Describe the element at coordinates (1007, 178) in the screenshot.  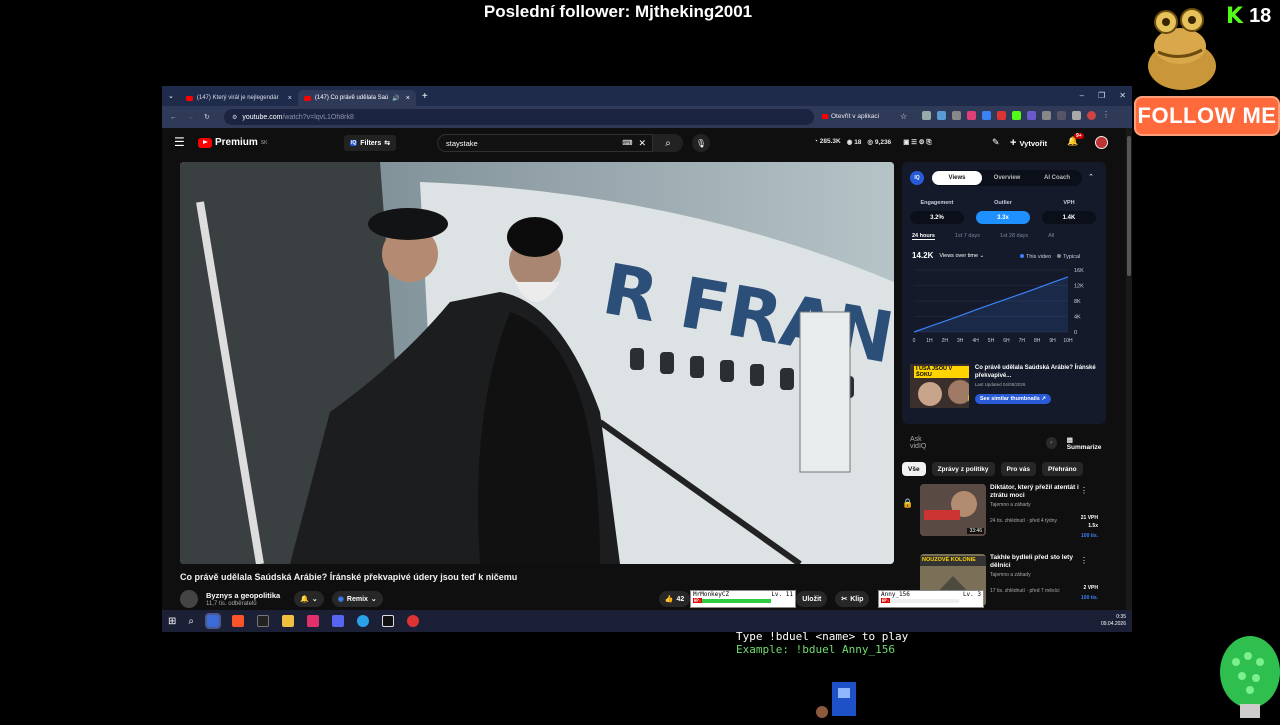
I see `tab-overview: Overview` at that location.